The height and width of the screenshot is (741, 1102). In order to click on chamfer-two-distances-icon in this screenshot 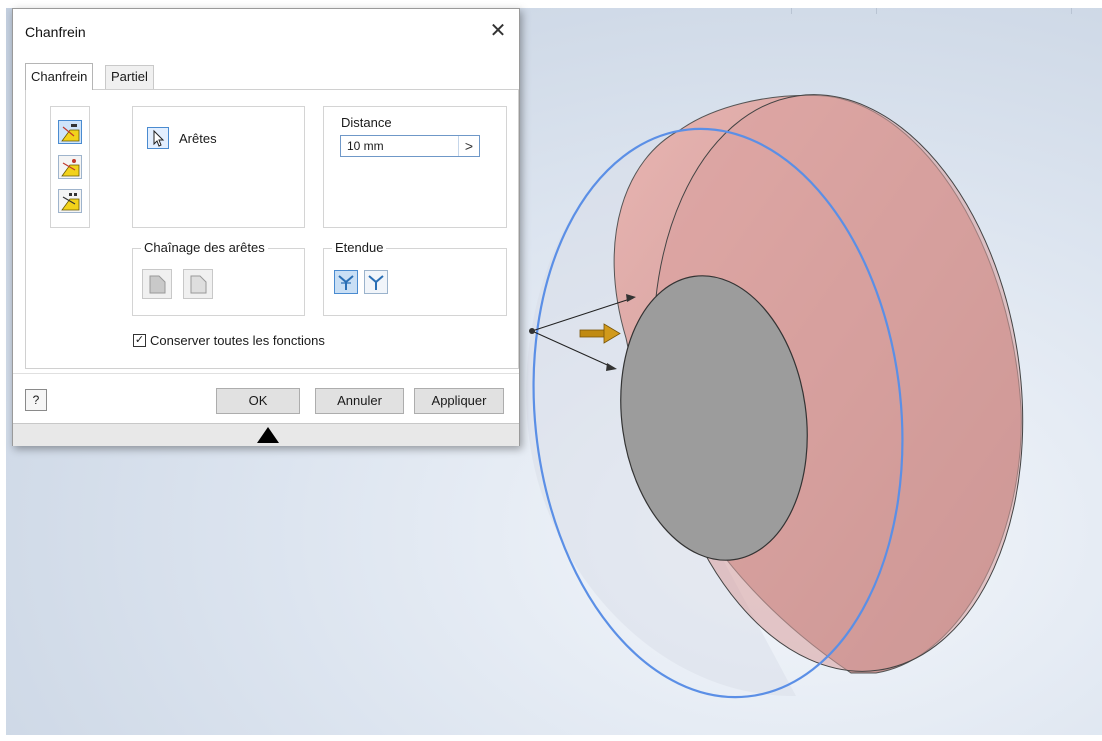, I will do `click(70, 202)`.